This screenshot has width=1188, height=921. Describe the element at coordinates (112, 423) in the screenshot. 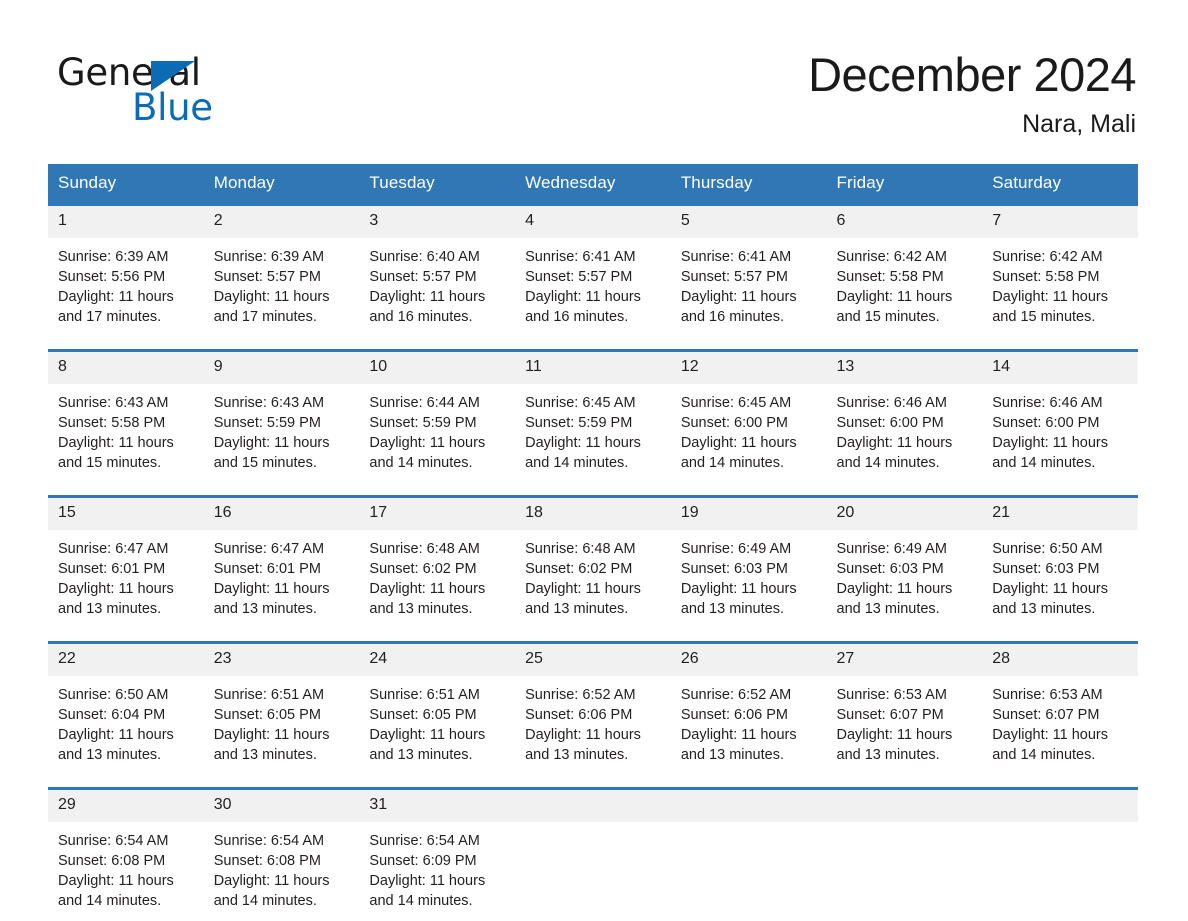

I see `sunset-text: Sunset: 5:58 PM` at that location.